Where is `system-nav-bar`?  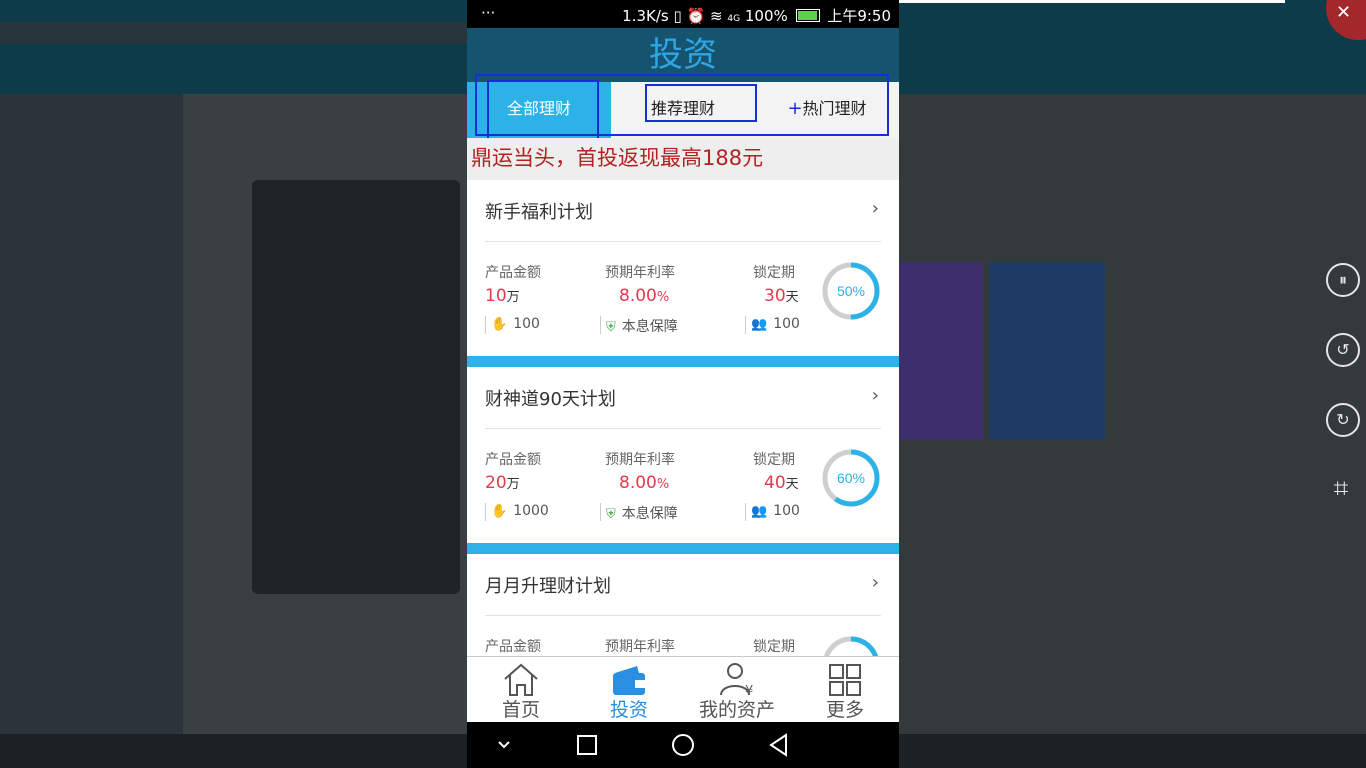
system-nav-bar is located at coordinates (683, 745).